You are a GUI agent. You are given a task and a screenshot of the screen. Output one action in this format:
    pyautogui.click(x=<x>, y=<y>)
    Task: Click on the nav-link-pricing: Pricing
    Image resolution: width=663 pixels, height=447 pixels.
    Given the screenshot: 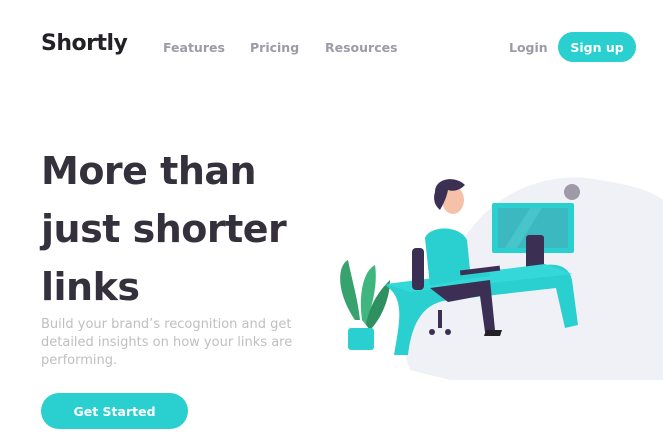 What is the action you would take?
    pyautogui.click(x=274, y=47)
    